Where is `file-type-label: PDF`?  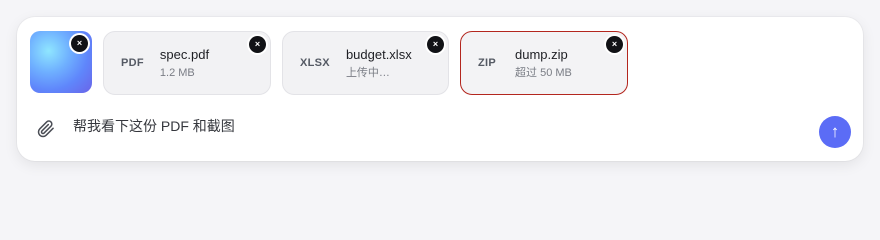
file-type-label: PDF is located at coordinates (132, 63).